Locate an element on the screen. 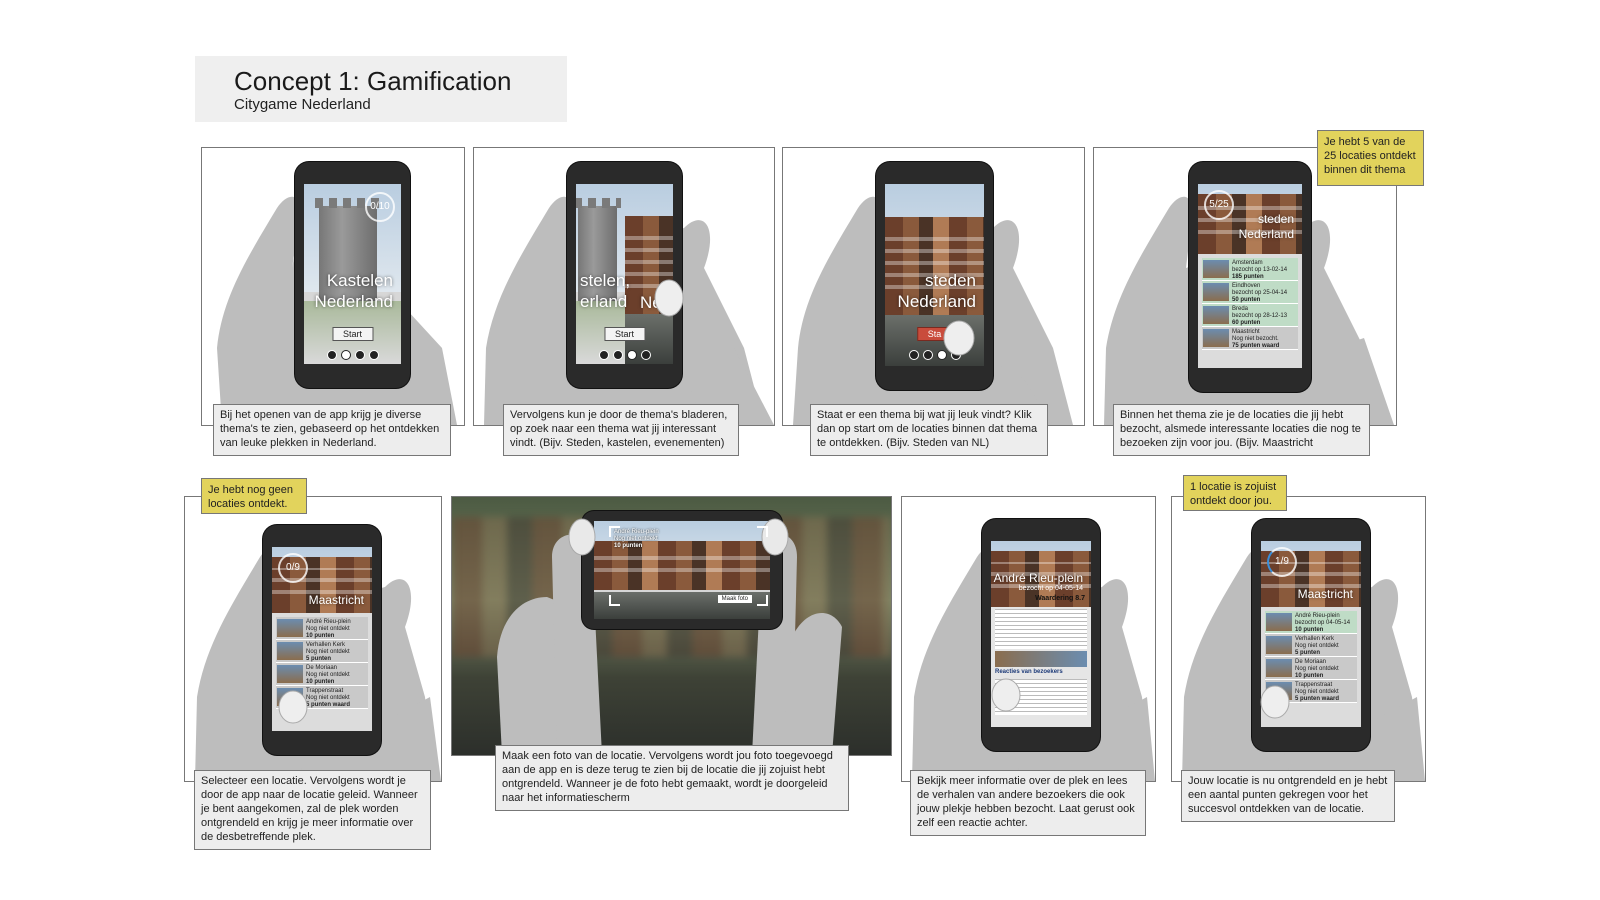  phone-screen: 0/10 Kastelen Nederland Start is located at coordinates (352, 274).